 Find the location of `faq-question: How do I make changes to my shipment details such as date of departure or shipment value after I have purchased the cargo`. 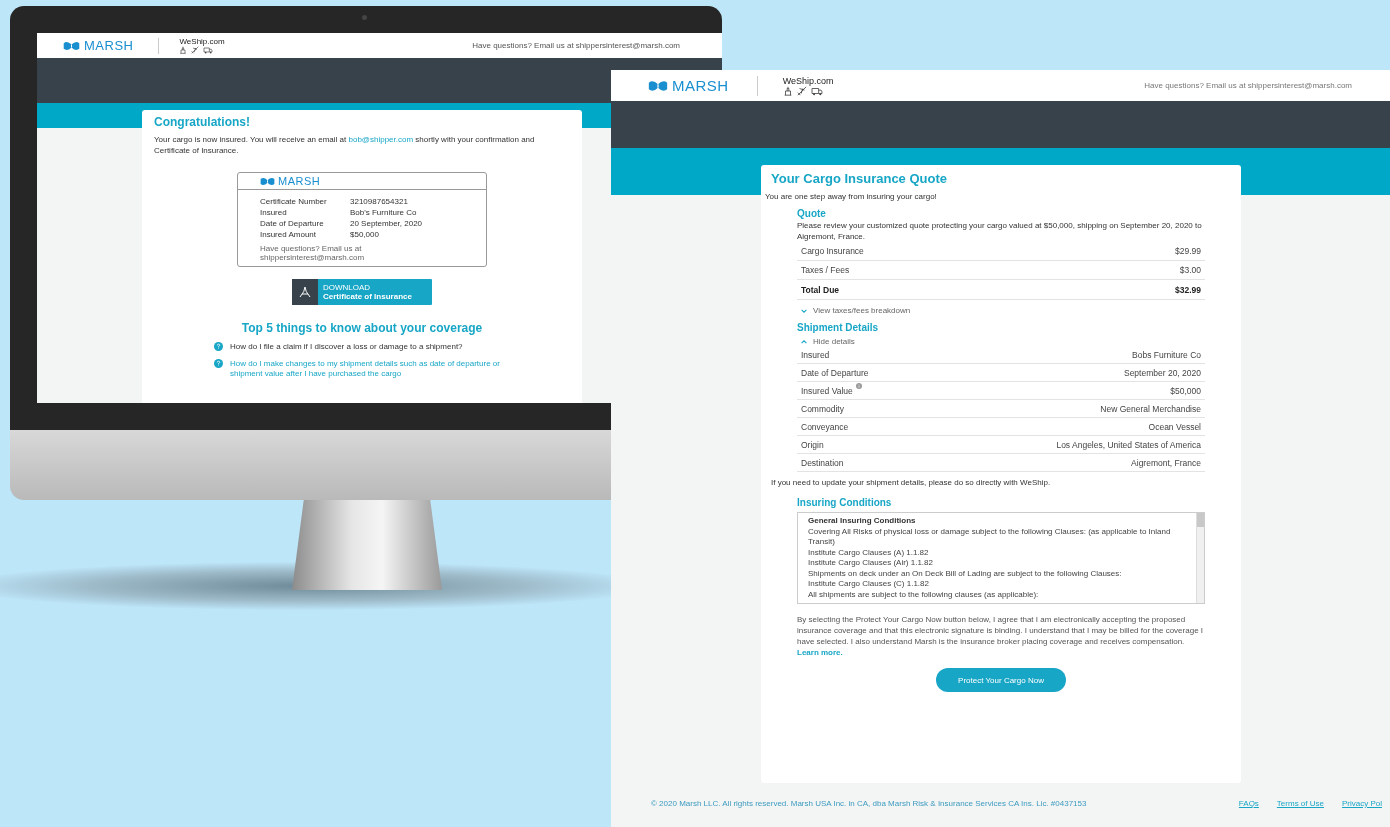

faq-question: How do I make changes to my shipment details such as date of departure or shipment value after I have purchased the cargo is located at coordinates (372, 369).